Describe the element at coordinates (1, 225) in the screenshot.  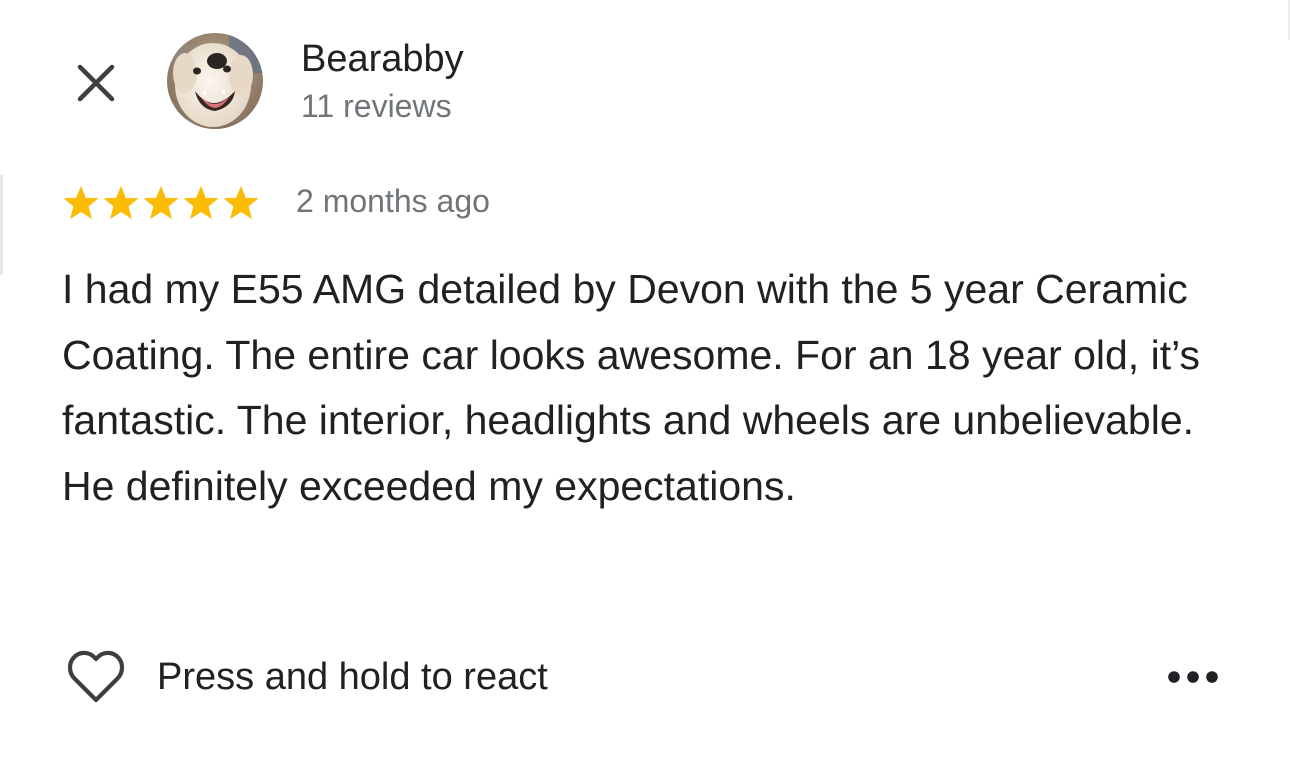
I see `left-edge-divider` at that location.